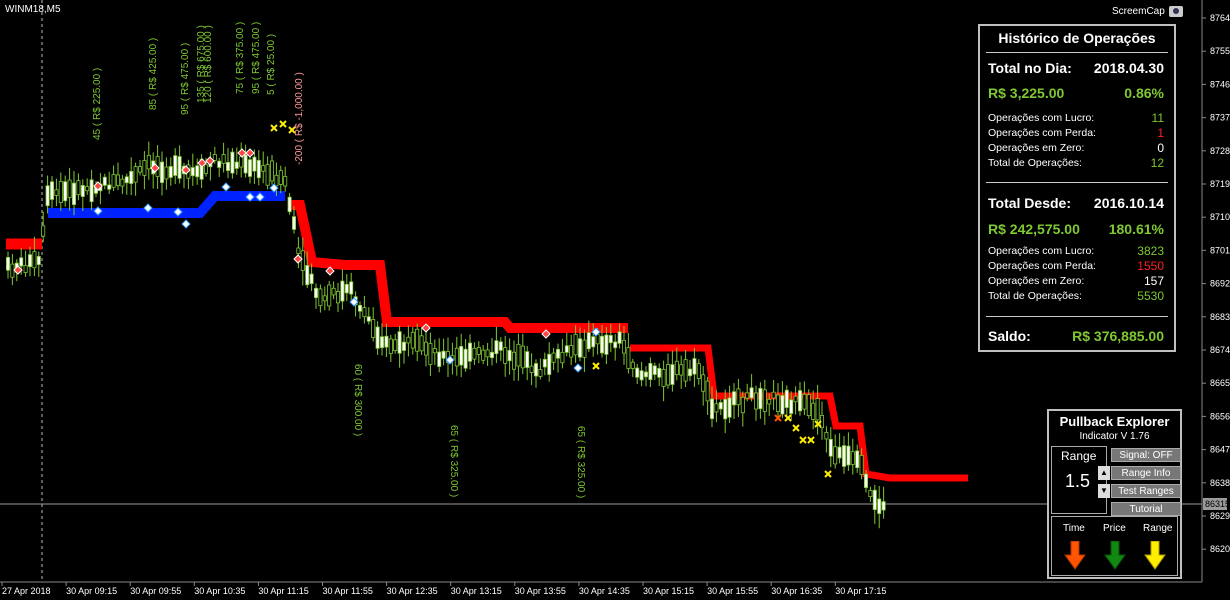 Image resolution: width=1230 pixels, height=600 pixels. I want to click on stat-value: 157, so click(1153, 281).